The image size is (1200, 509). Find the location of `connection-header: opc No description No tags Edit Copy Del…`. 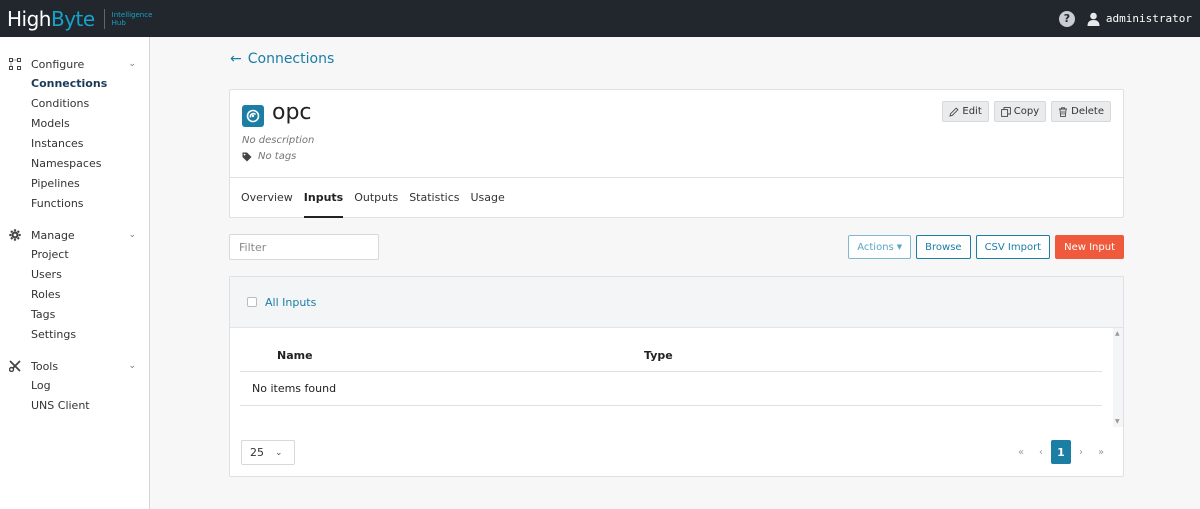

connection-header: opc No description No tags Edit Copy Del… is located at coordinates (676, 134).